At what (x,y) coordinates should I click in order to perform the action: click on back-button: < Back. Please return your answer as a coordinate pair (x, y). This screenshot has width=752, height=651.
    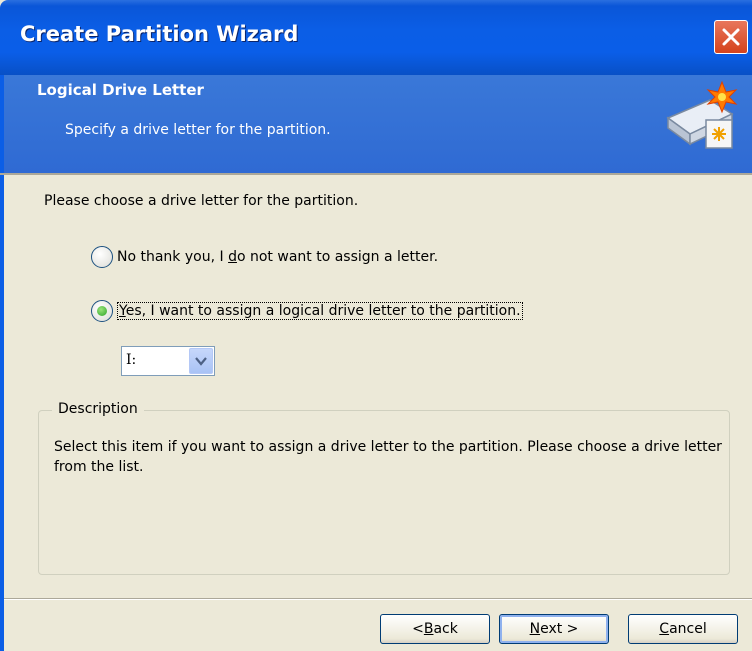
    Looking at the image, I should click on (435, 629).